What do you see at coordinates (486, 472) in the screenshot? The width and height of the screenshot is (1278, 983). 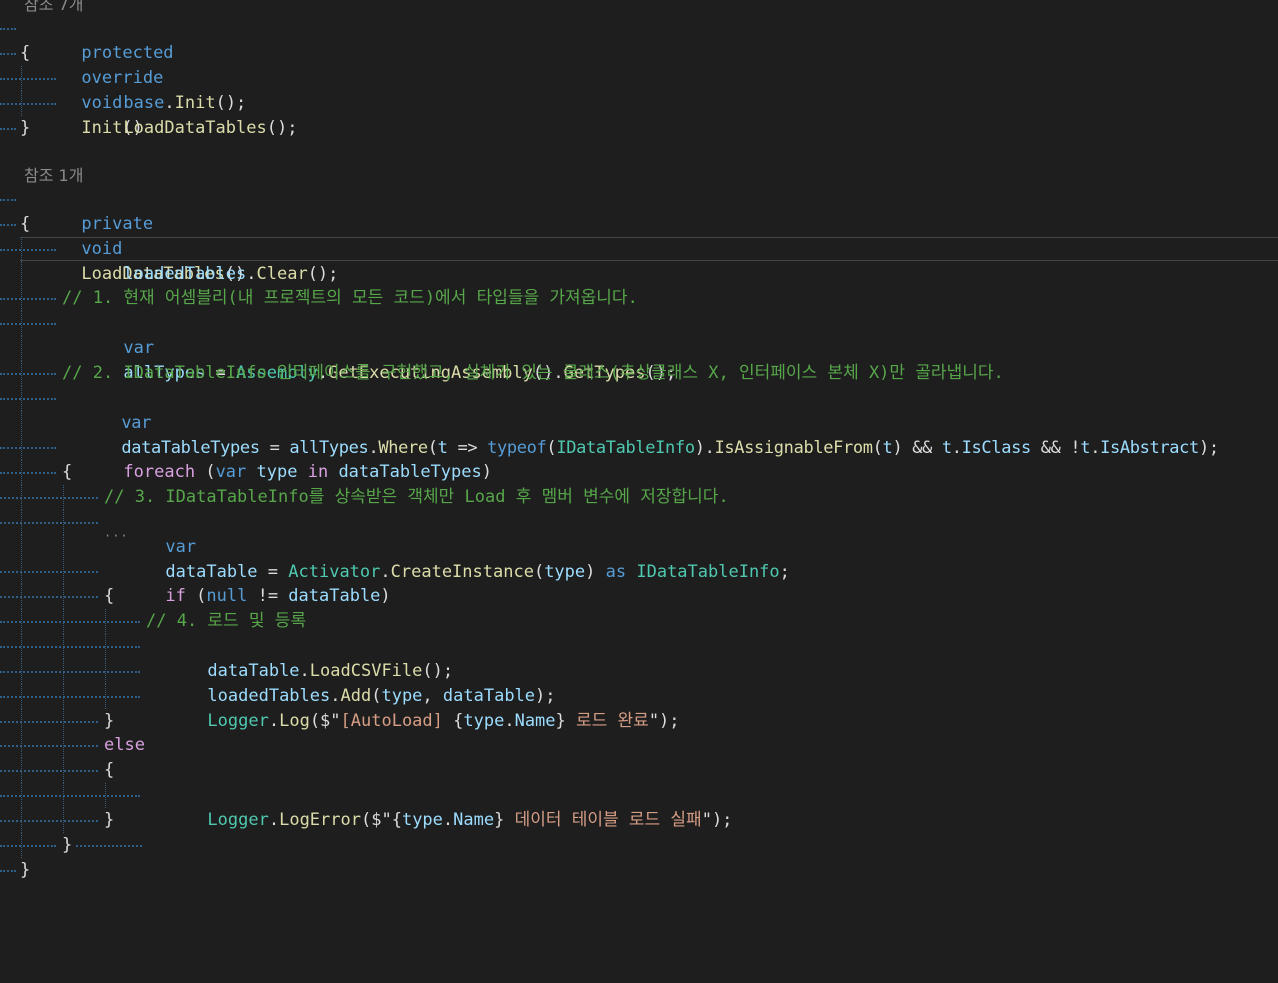 I see `punctuation: )` at bounding box center [486, 472].